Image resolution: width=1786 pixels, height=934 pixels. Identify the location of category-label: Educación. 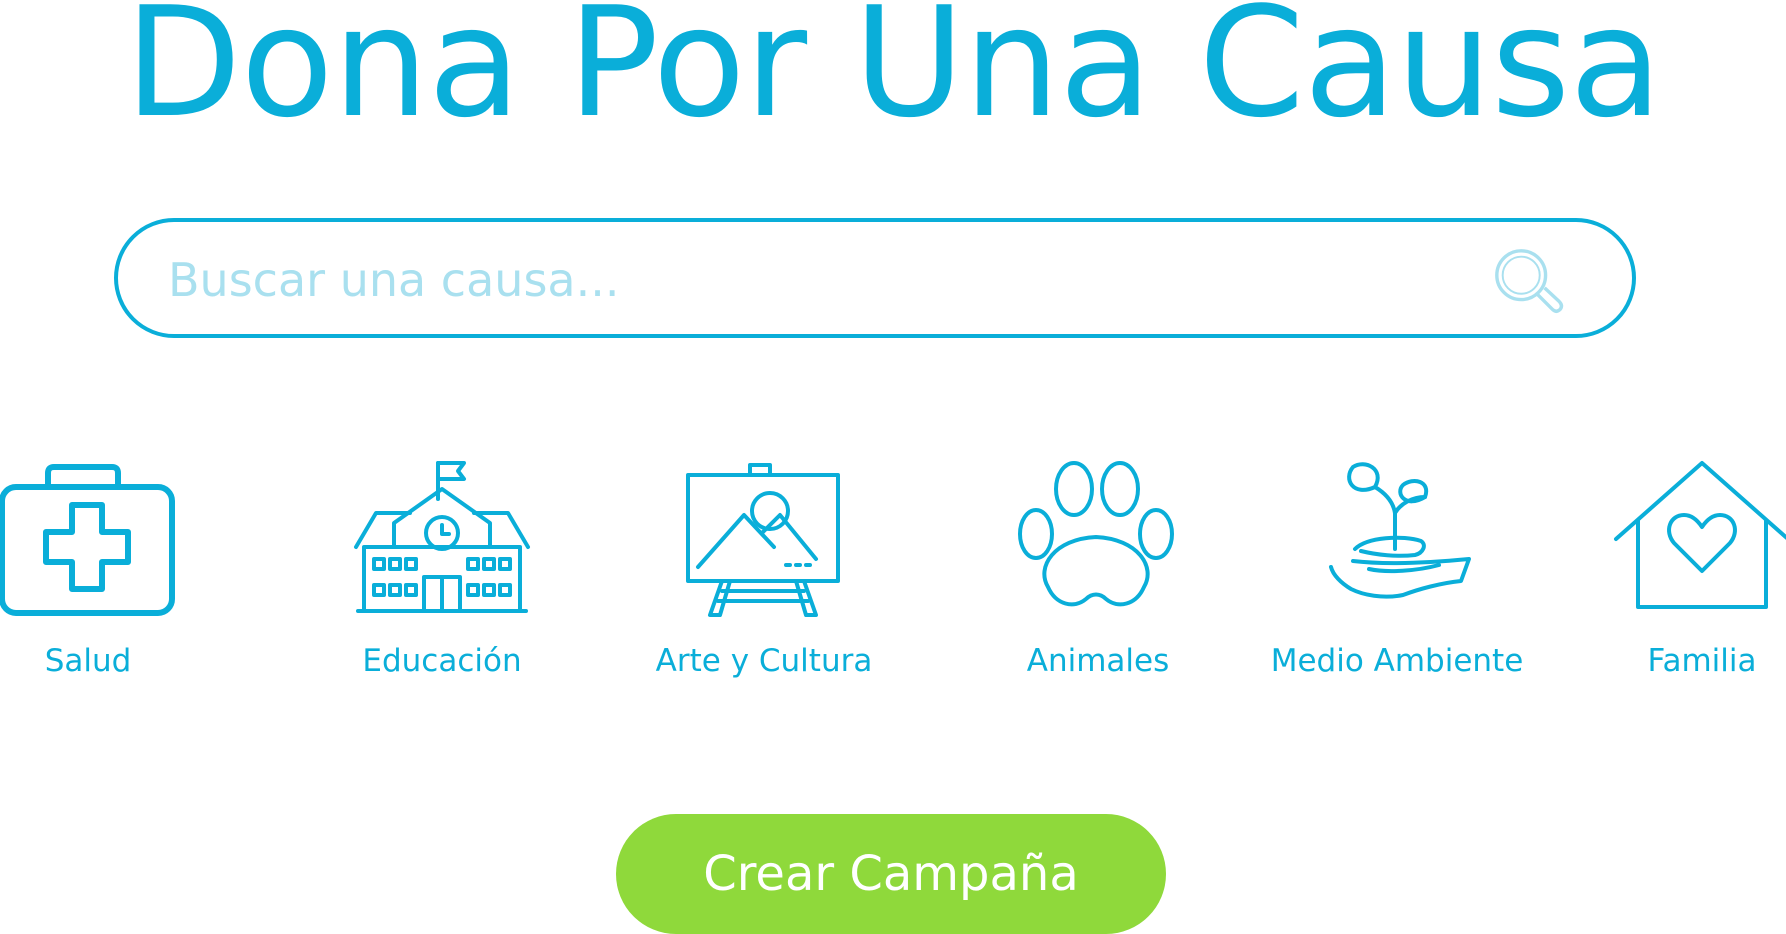
(442, 661).